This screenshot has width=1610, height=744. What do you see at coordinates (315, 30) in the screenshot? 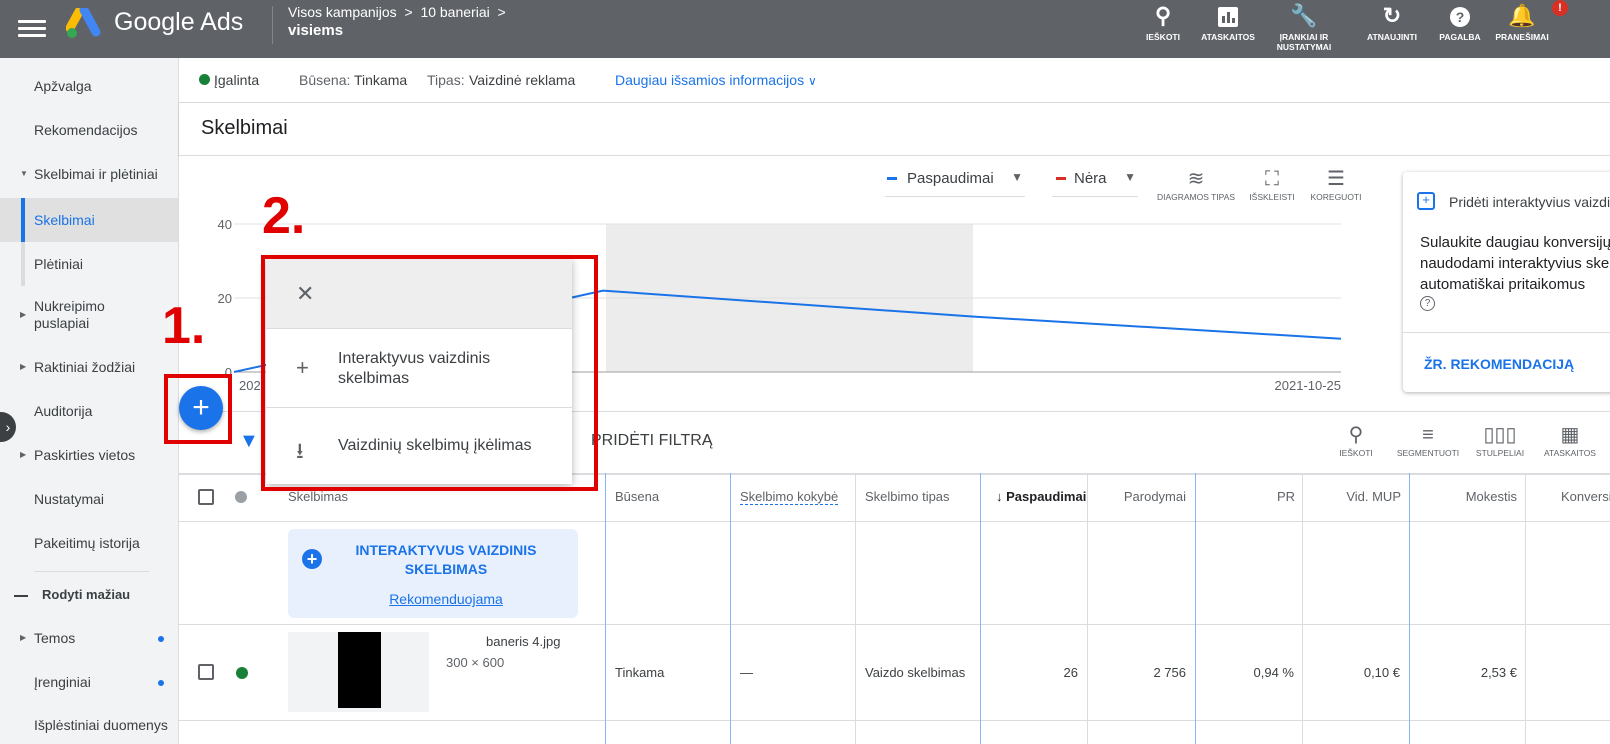
I see `ad-group-title: visiems` at bounding box center [315, 30].